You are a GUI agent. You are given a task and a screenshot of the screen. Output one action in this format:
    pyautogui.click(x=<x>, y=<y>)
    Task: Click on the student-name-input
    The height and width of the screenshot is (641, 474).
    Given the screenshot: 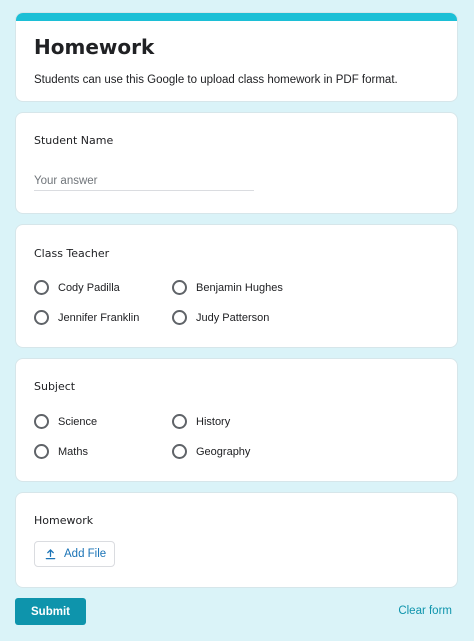 What is the action you would take?
    pyautogui.click(x=144, y=181)
    